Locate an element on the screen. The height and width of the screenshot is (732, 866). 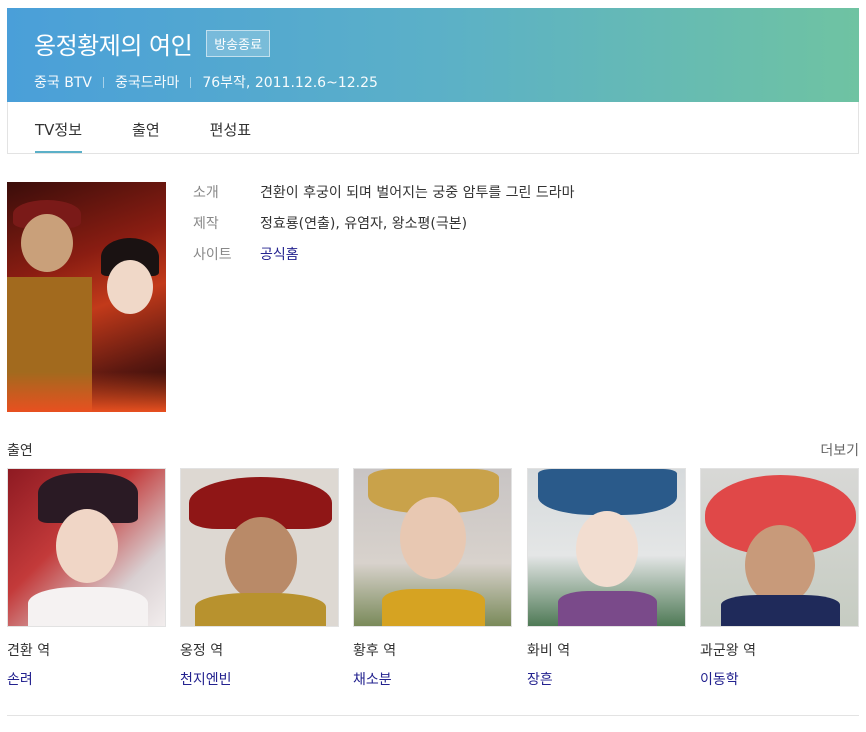
meta-broadcaster: 중국 BTV is located at coordinates (63, 83).